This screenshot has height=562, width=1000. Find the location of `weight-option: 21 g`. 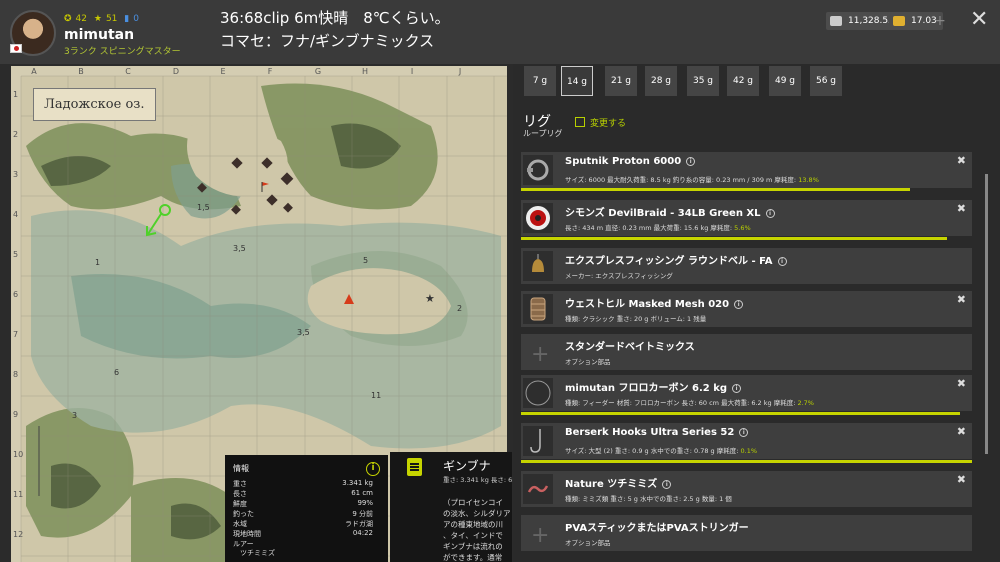

weight-option: 21 g is located at coordinates (621, 81).